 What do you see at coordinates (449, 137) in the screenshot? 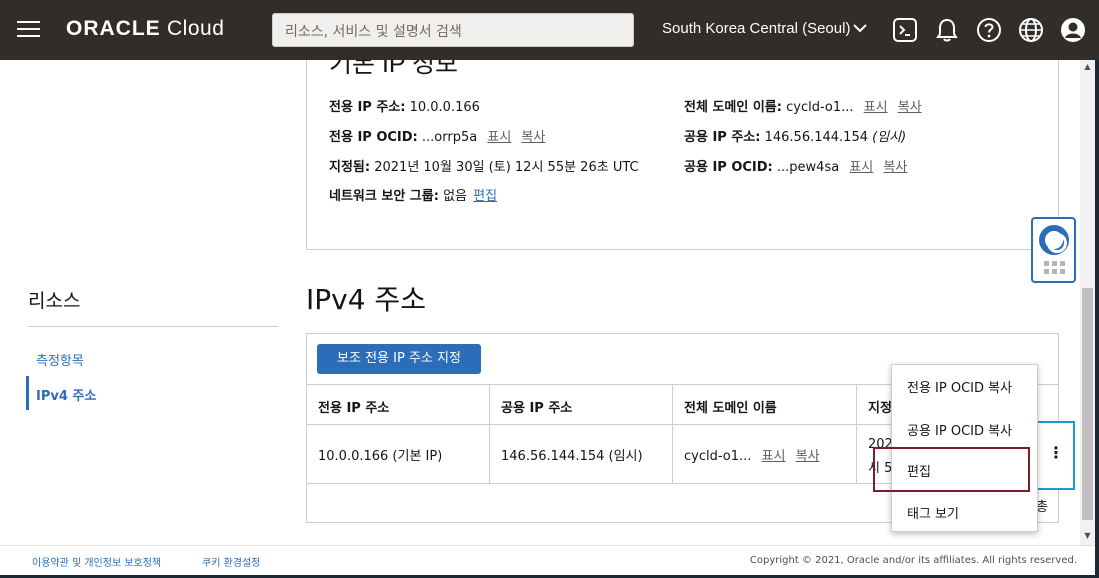
I see `private-ocid-value: ...orrp5a` at bounding box center [449, 137].